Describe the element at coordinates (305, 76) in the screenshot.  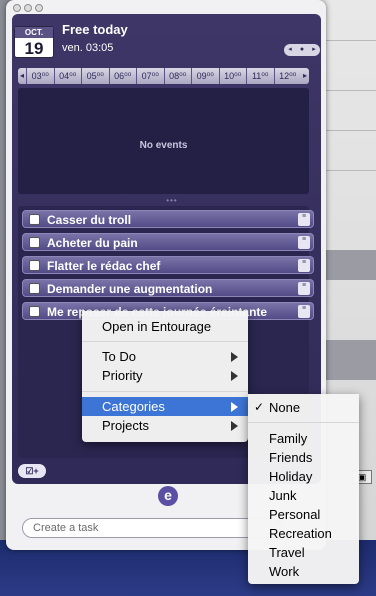
I see `timeline-scroll-right: ▸` at that location.